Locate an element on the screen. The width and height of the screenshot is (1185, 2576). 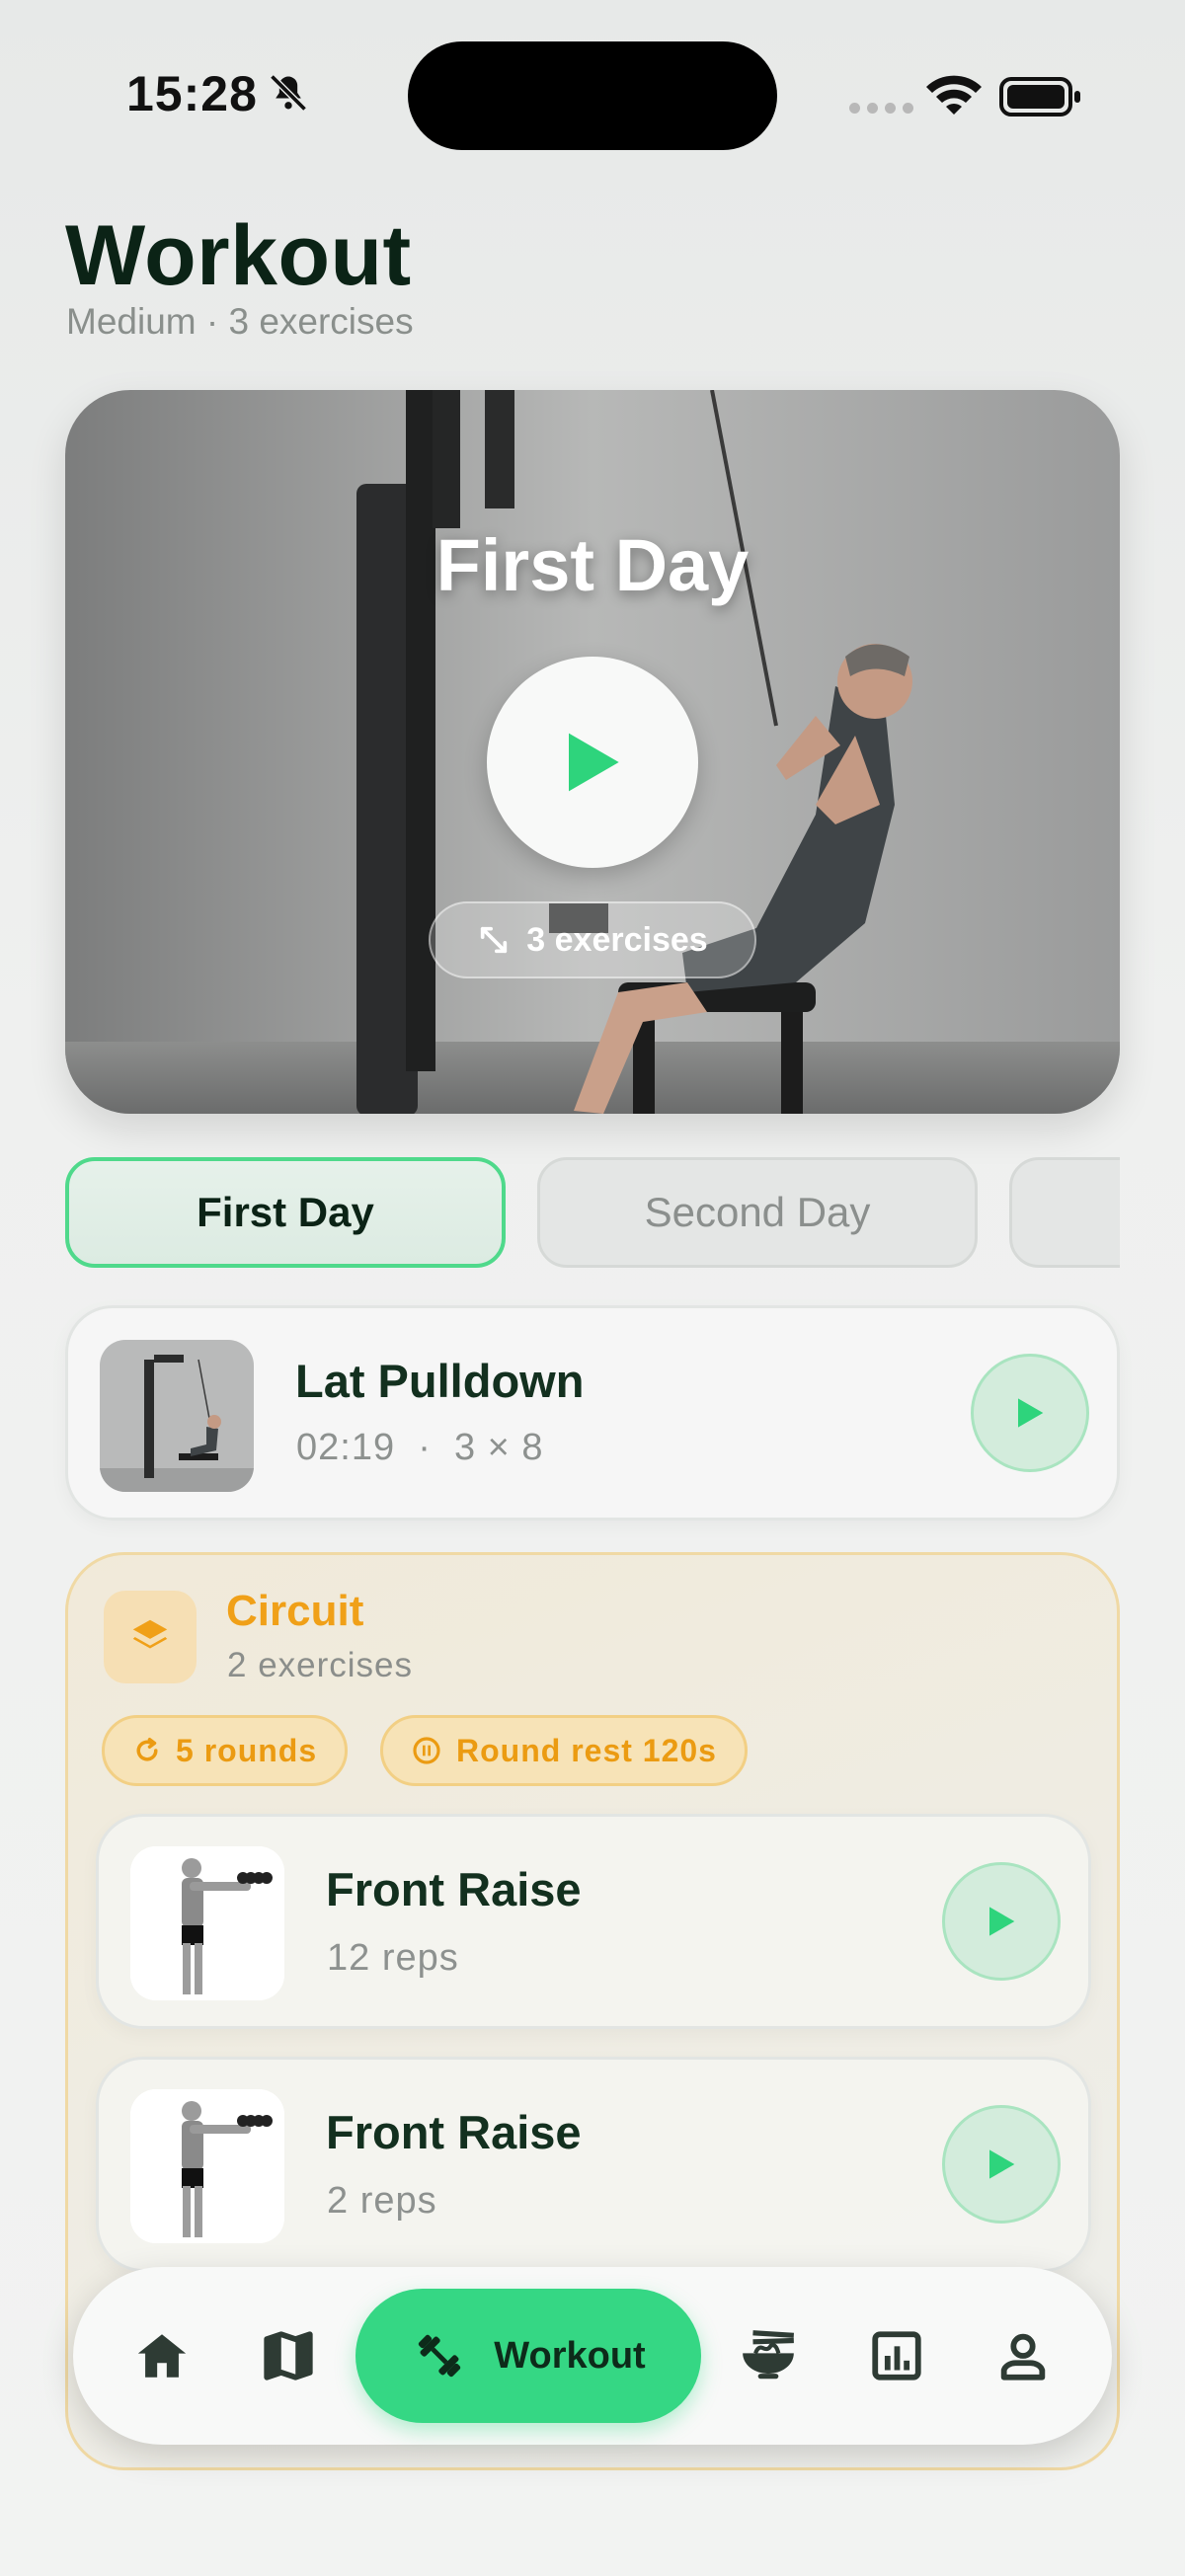
nav-workout: Workout is located at coordinates (528, 2356).